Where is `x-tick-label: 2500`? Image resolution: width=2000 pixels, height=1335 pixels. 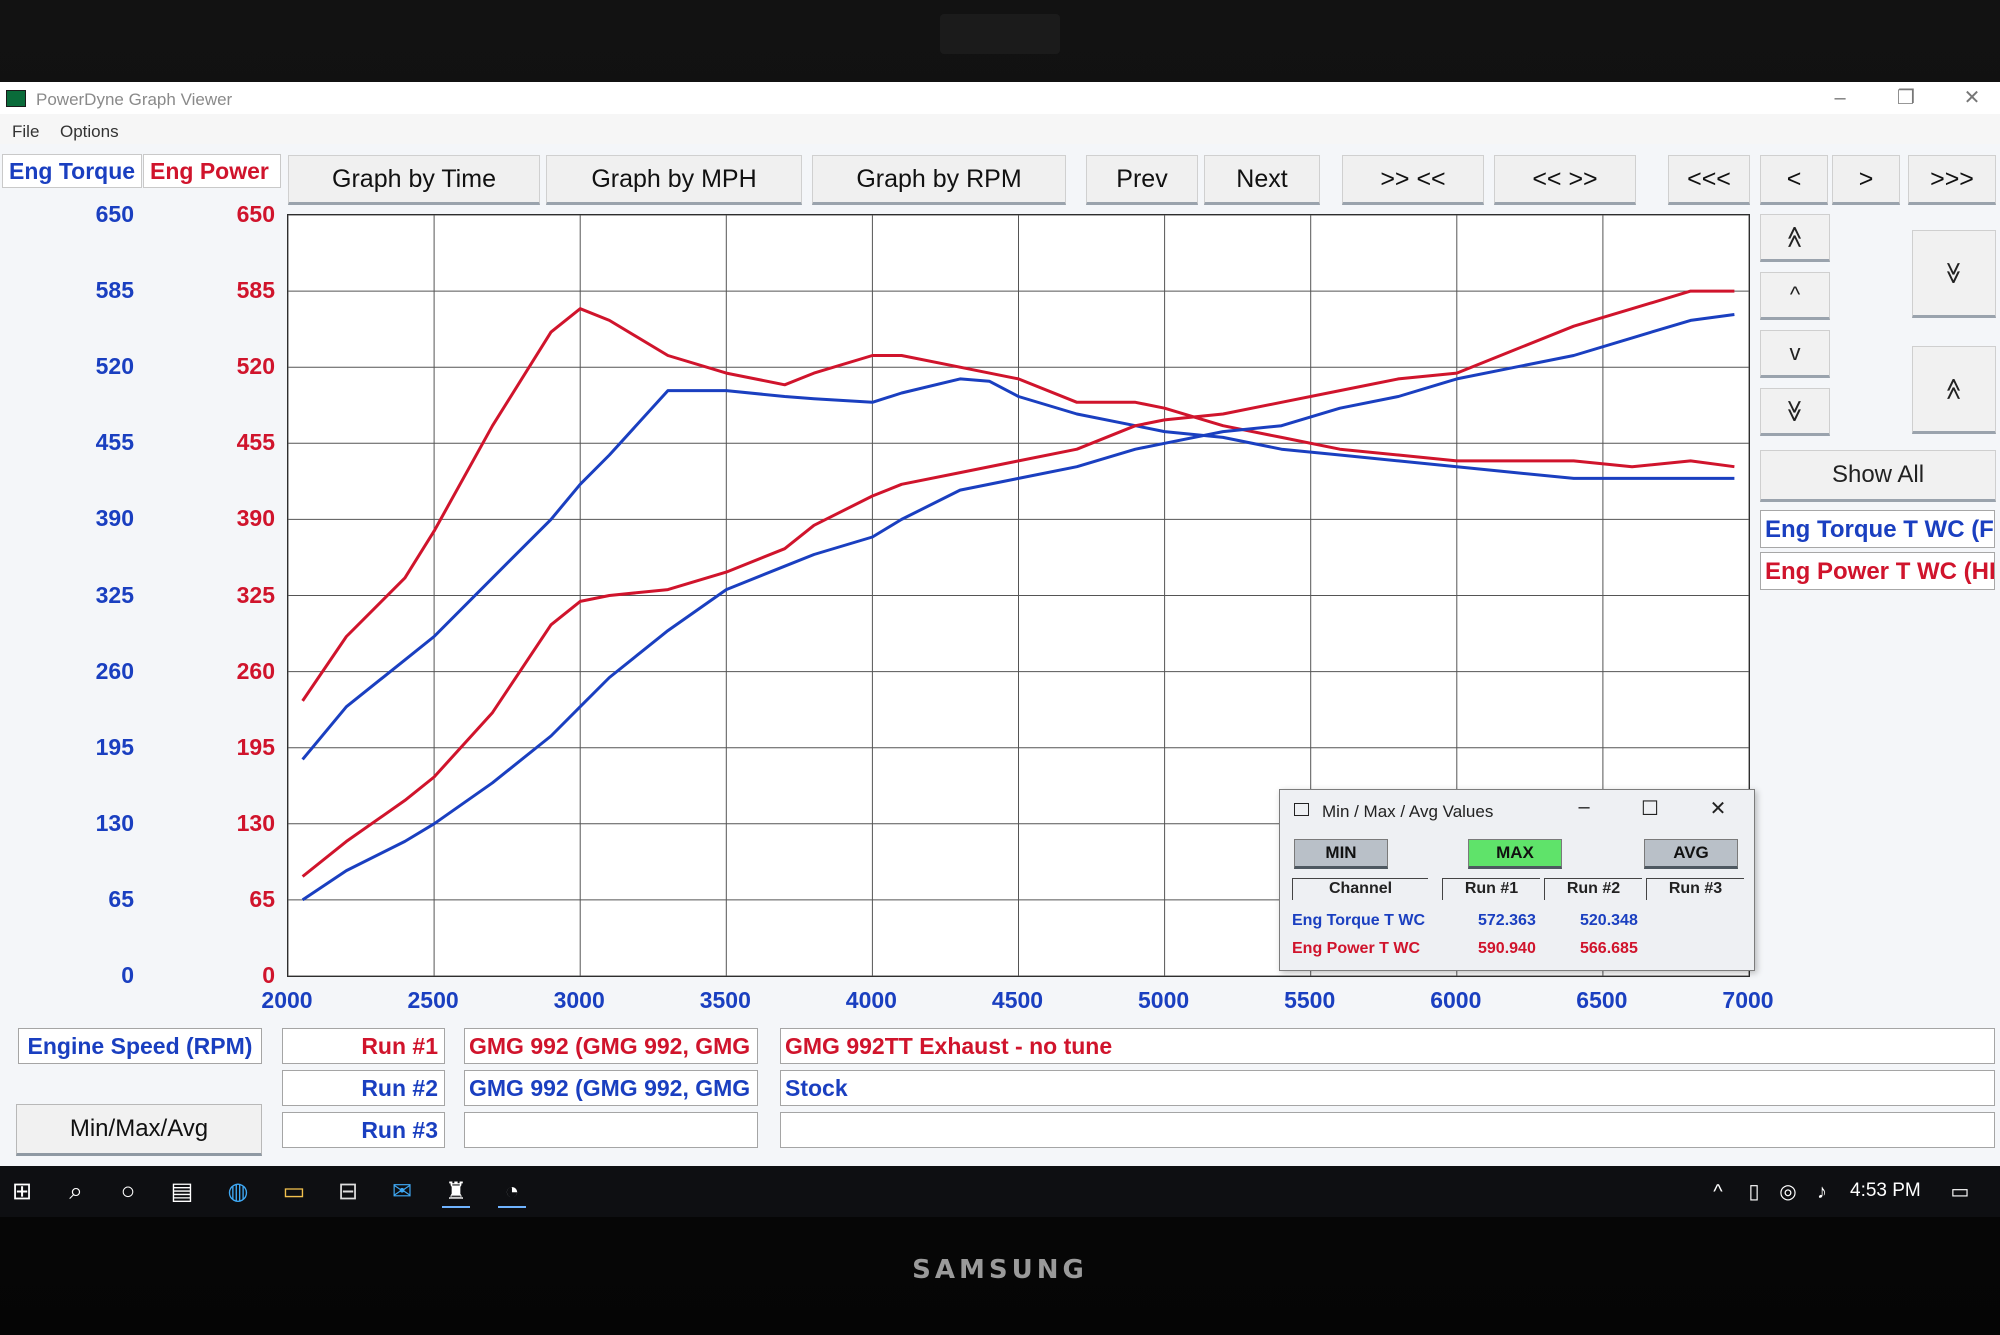
x-tick-label: 2500 is located at coordinates (433, 1000).